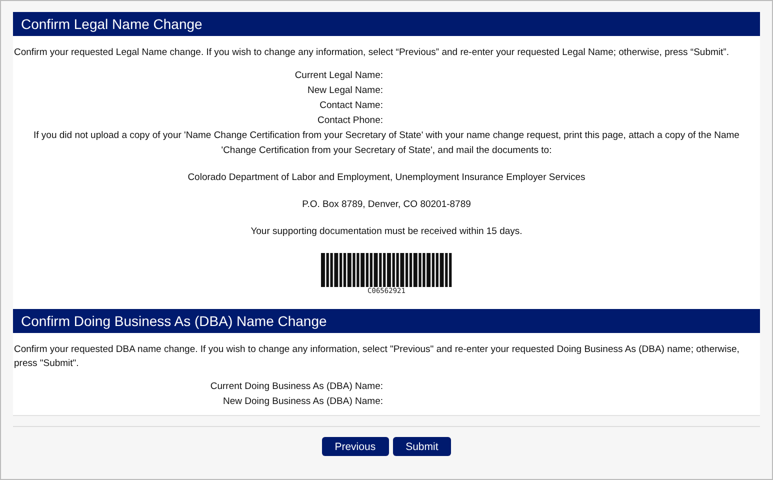 This screenshot has height=480, width=773. Describe the element at coordinates (387, 232) in the screenshot. I see `note-text: Your supporting documentation must be received within 15 days.` at that location.